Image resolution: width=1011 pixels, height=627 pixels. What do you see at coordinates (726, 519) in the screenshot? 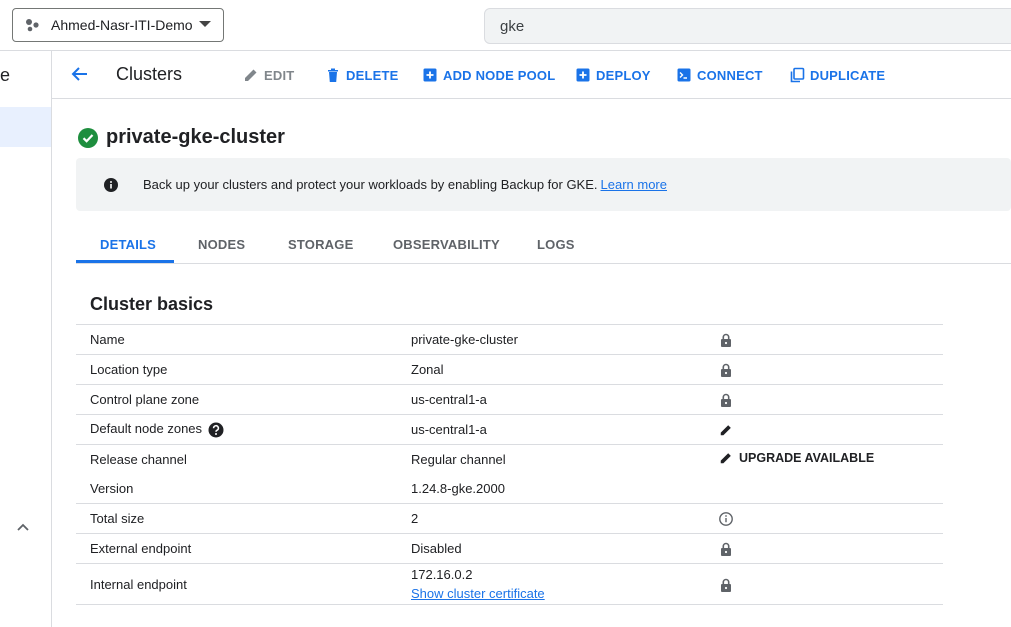
I see `info-icon` at bounding box center [726, 519].